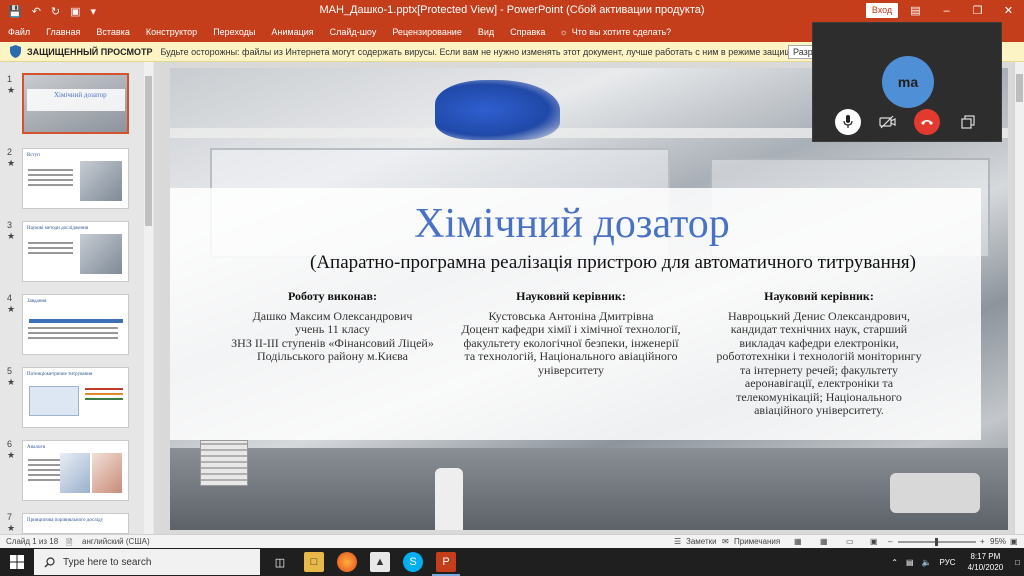 The height and width of the screenshot is (576, 1024). Describe the element at coordinates (413, 562) in the screenshot. I see `skype-icon: S` at that location.